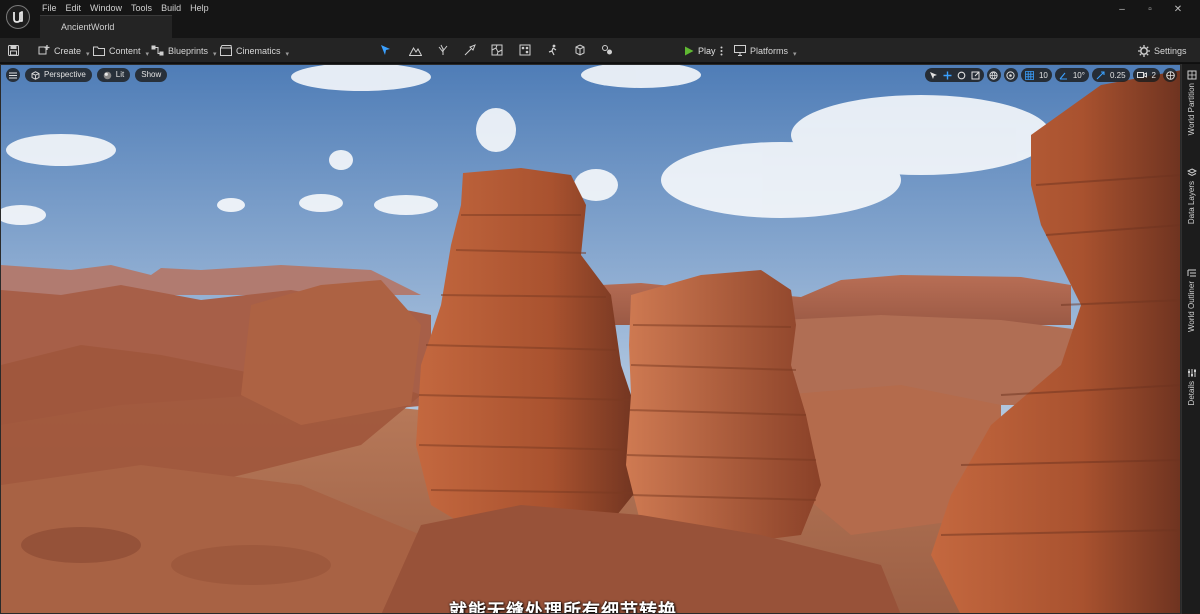  I want to click on level-tab: AncientWorld, so click(106, 26).